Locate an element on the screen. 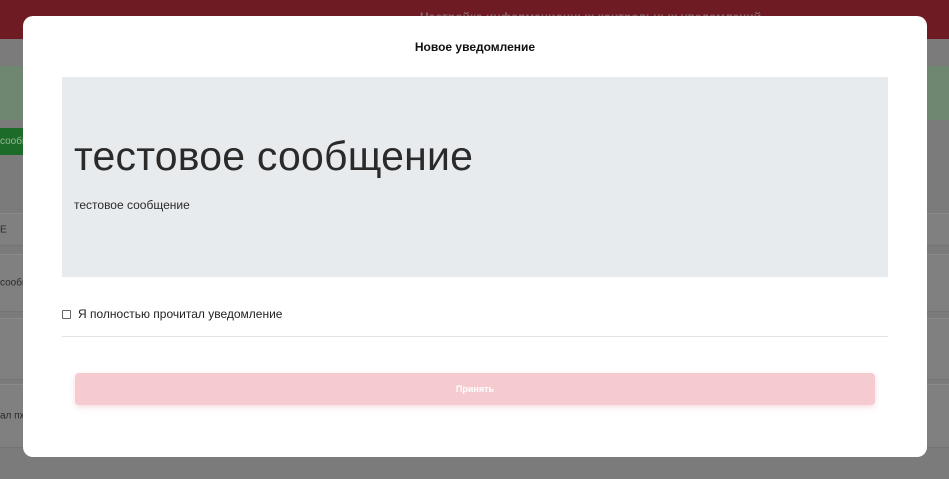  modal-title: Новое уведомление is located at coordinates (475, 47).